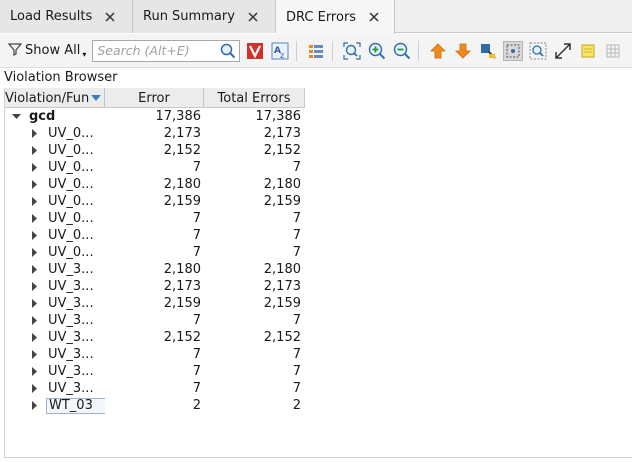 The width and height of the screenshot is (632, 462). I want to click on dropdown-caret-icon: ▾, so click(84, 54).